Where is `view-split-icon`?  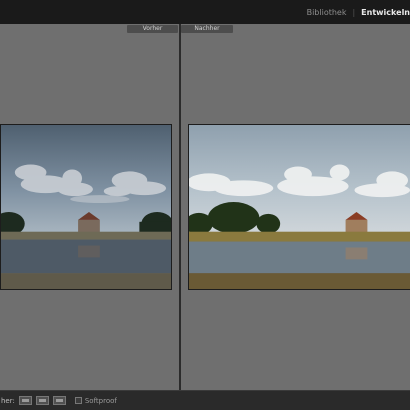
view-split-icon is located at coordinates (59, 400).